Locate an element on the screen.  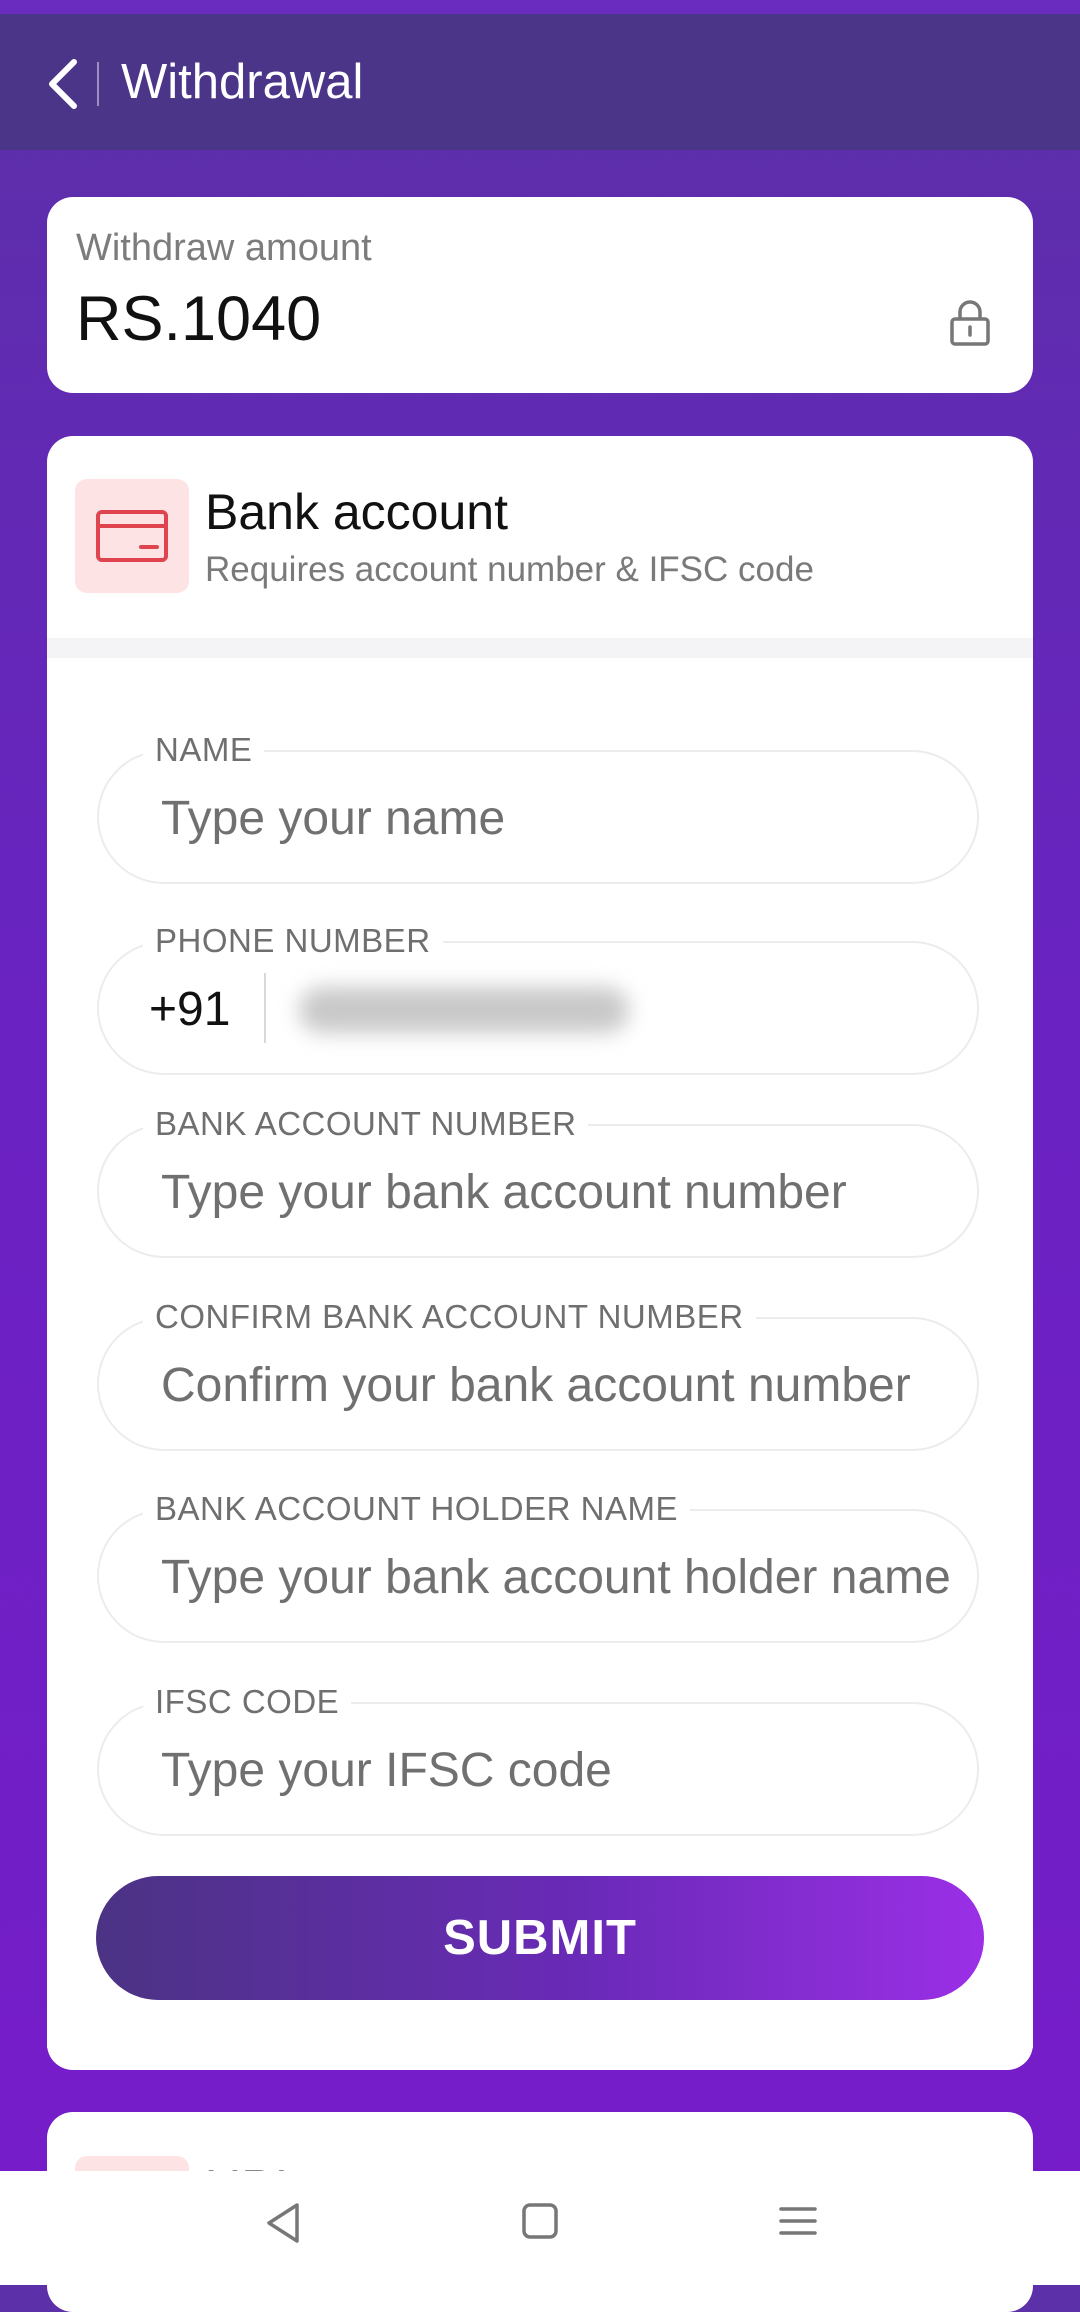
account-holder-label: BANK ACCOUNT HOLDER NAME is located at coordinates (416, 1509).